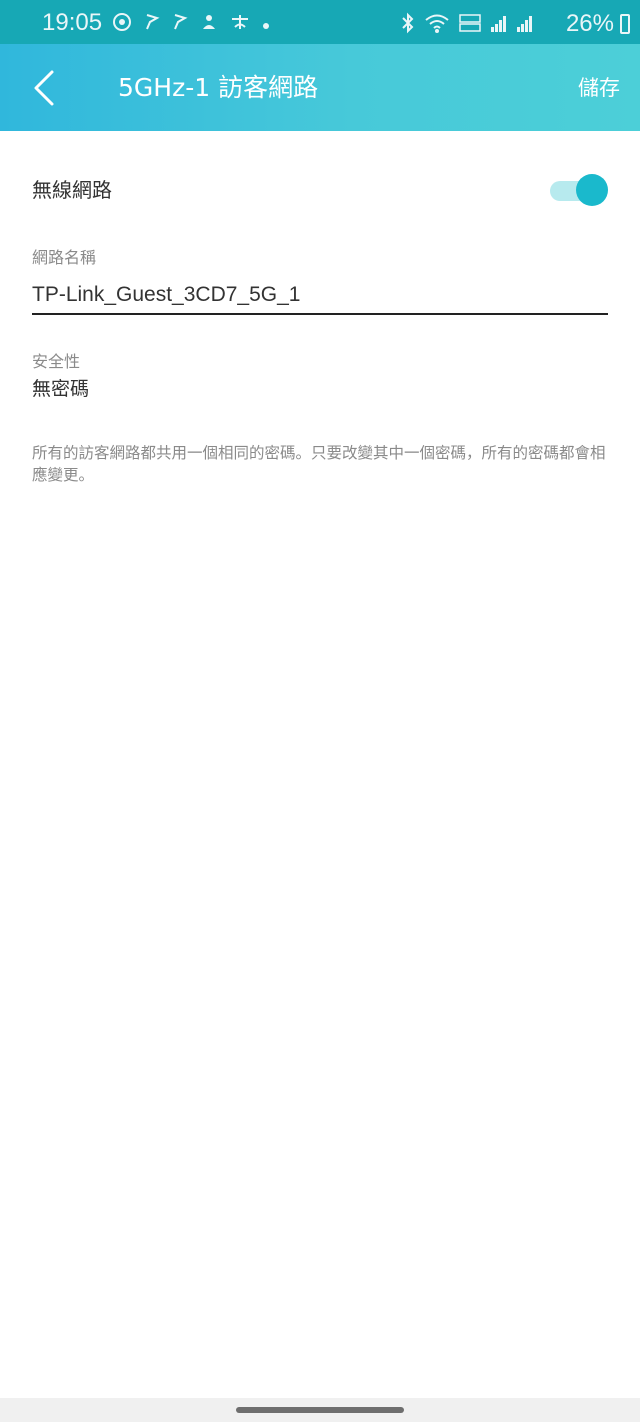  I want to click on wireless-network-row: 無線網路, so click(320, 190).